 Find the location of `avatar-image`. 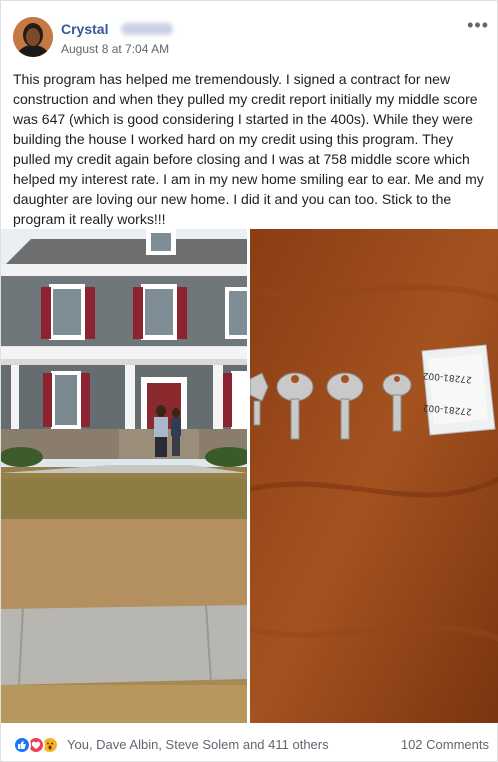

avatar-image is located at coordinates (33, 37).